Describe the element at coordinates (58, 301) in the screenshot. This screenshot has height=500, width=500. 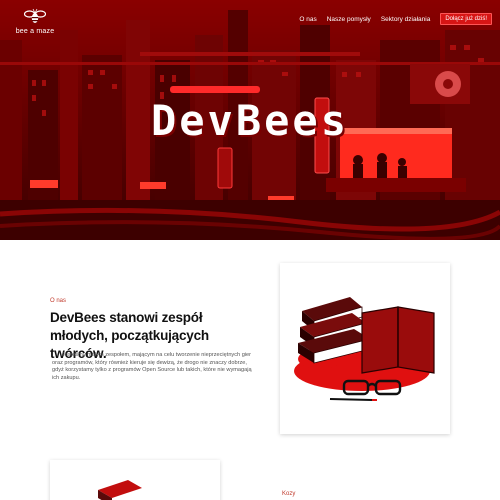
I see `section-label-about: O nas` at that location.